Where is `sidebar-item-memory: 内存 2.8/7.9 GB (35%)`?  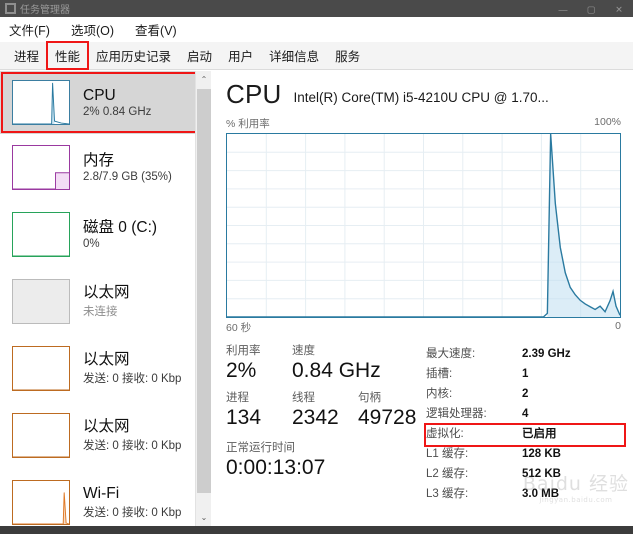
sidebar-item-memory: 内存 2.8/7.9 GB (35%) is located at coordinates (105, 167).